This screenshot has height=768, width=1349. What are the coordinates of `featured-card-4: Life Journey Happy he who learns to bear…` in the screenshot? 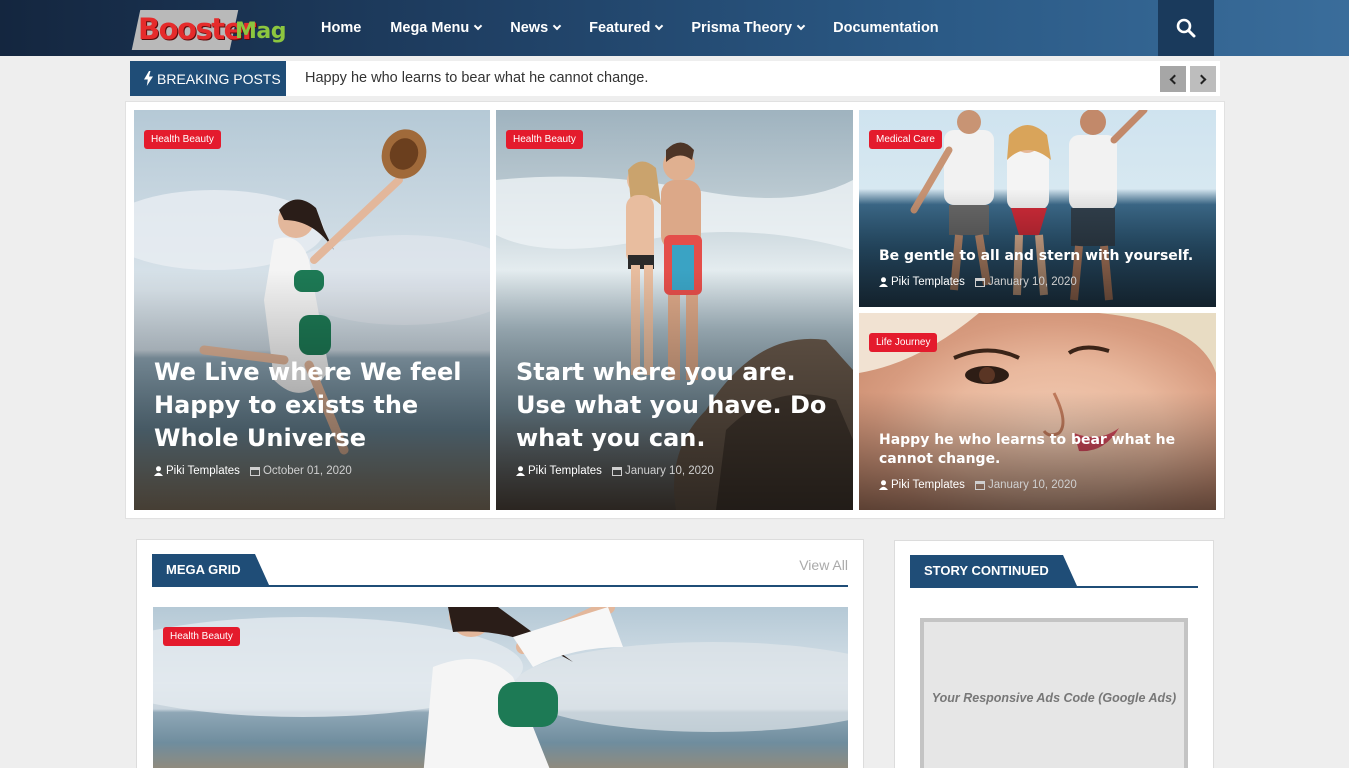 It's located at (1037, 411).